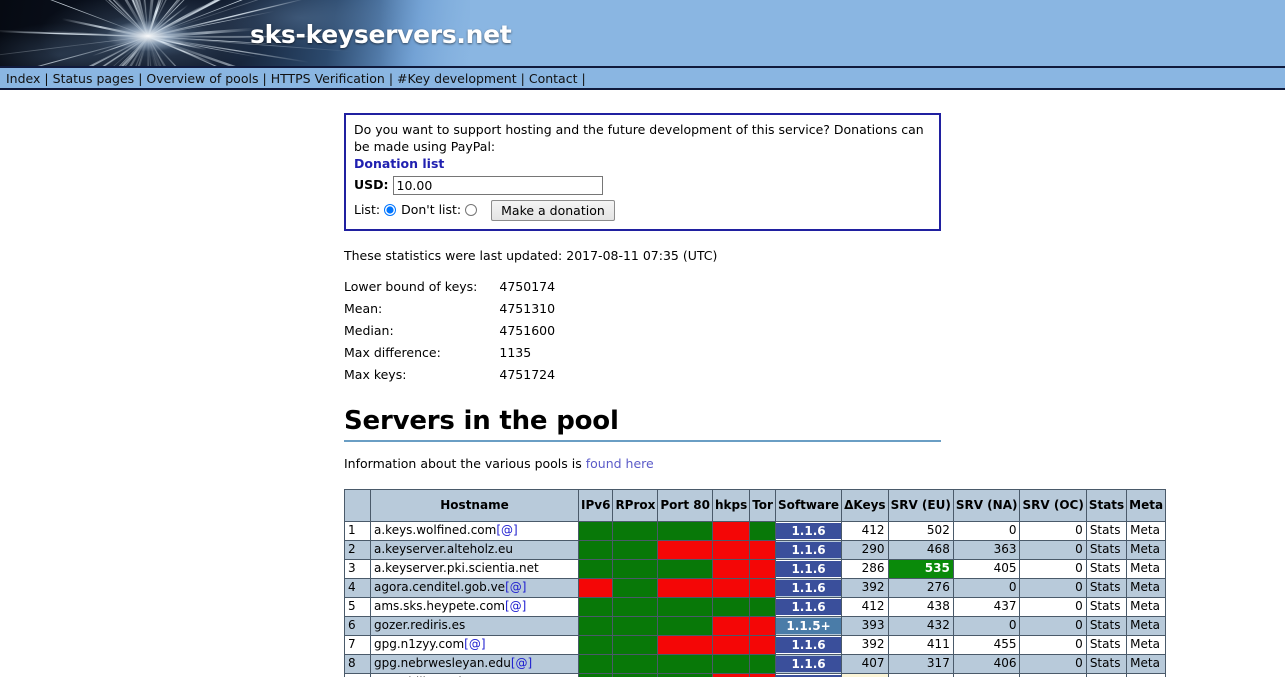 The image size is (1285, 677). What do you see at coordinates (449, 312) in the screenshot?
I see `stats-row: Mean: 4751310` at bounding box center [449, 312].